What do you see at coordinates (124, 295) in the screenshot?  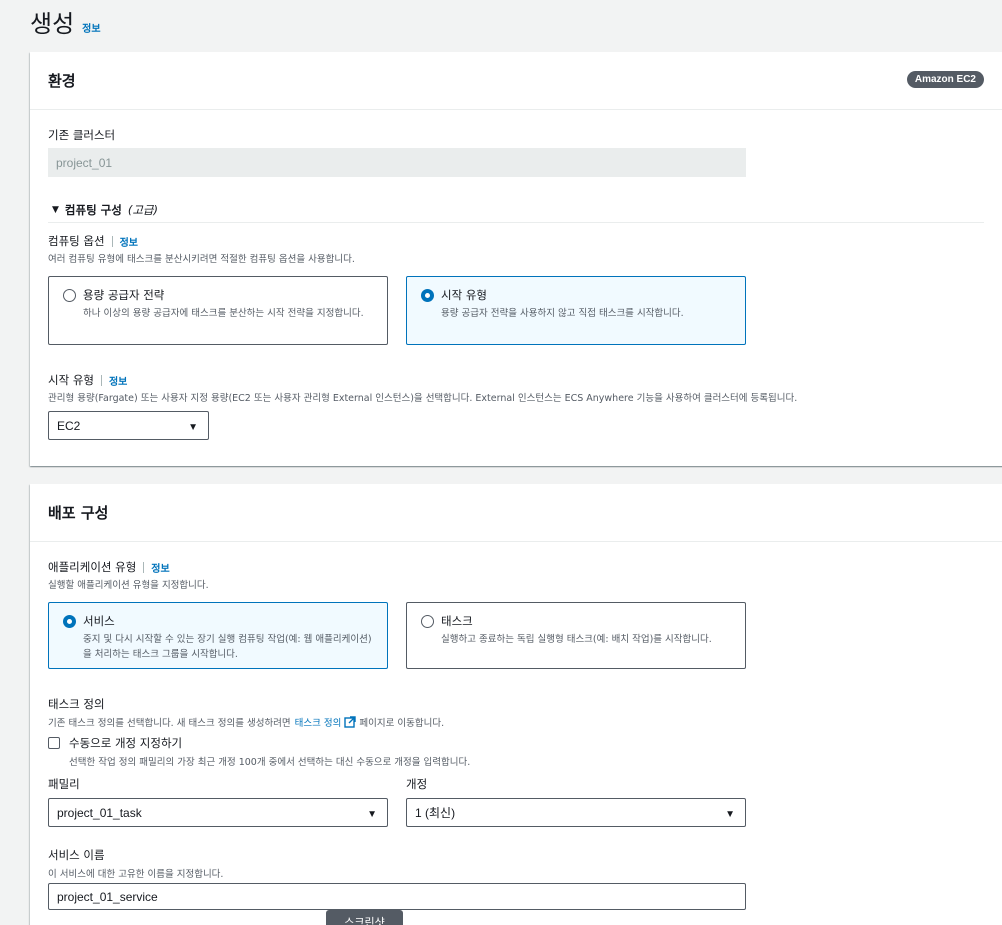 I see `tile-title: 용량 공급자 전략` at bounding box center [124, 295].